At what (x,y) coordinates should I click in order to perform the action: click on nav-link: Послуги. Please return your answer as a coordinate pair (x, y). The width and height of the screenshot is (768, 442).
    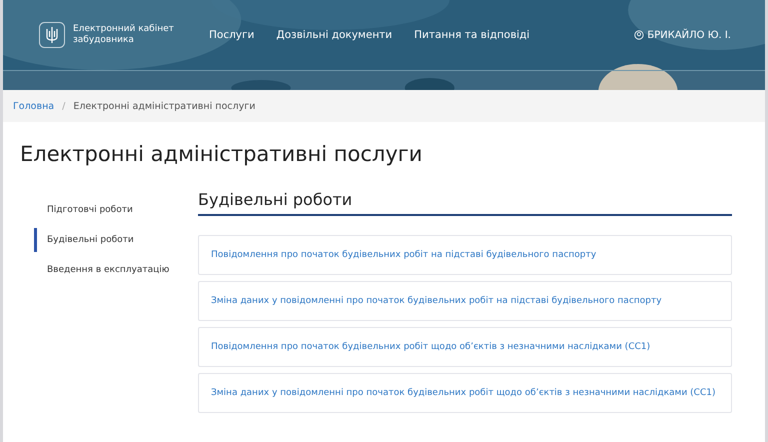
    Looking at the image, I should click on (231, 35).